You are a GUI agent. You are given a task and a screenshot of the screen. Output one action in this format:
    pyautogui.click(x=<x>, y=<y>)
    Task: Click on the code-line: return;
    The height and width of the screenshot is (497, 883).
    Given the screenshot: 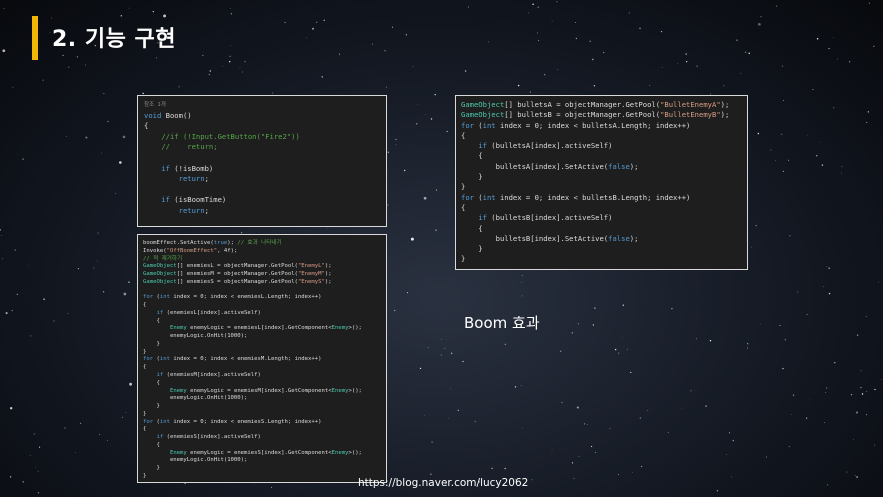 What is the action you would take?
    pyautogui.click(x=193, y=179)
    